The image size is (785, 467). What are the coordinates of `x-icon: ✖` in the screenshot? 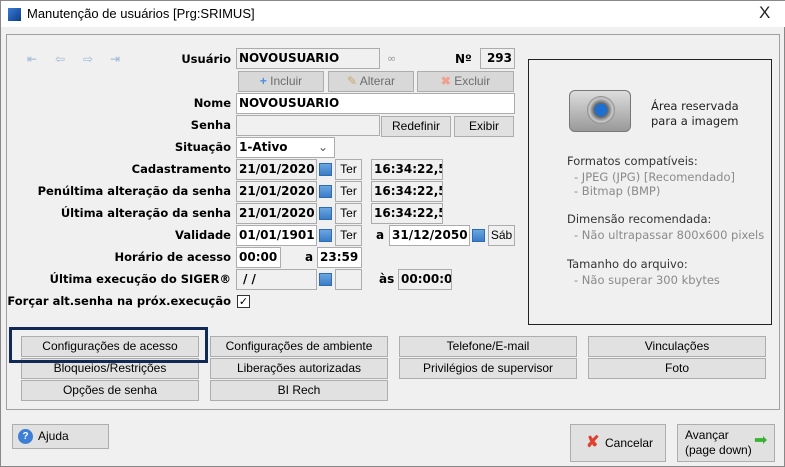 It's located at (447, 81).